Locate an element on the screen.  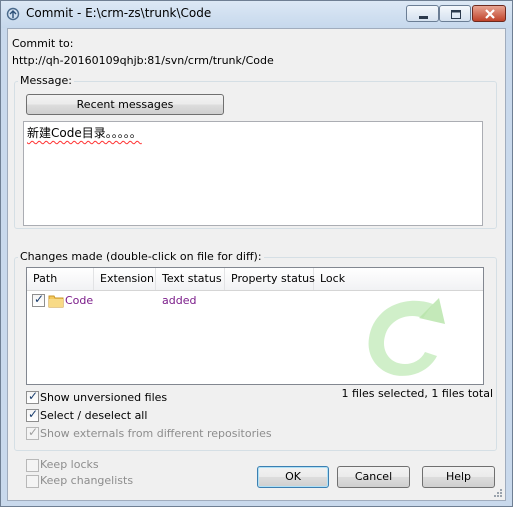
minimize-icon is located at coordinates (423, 17).